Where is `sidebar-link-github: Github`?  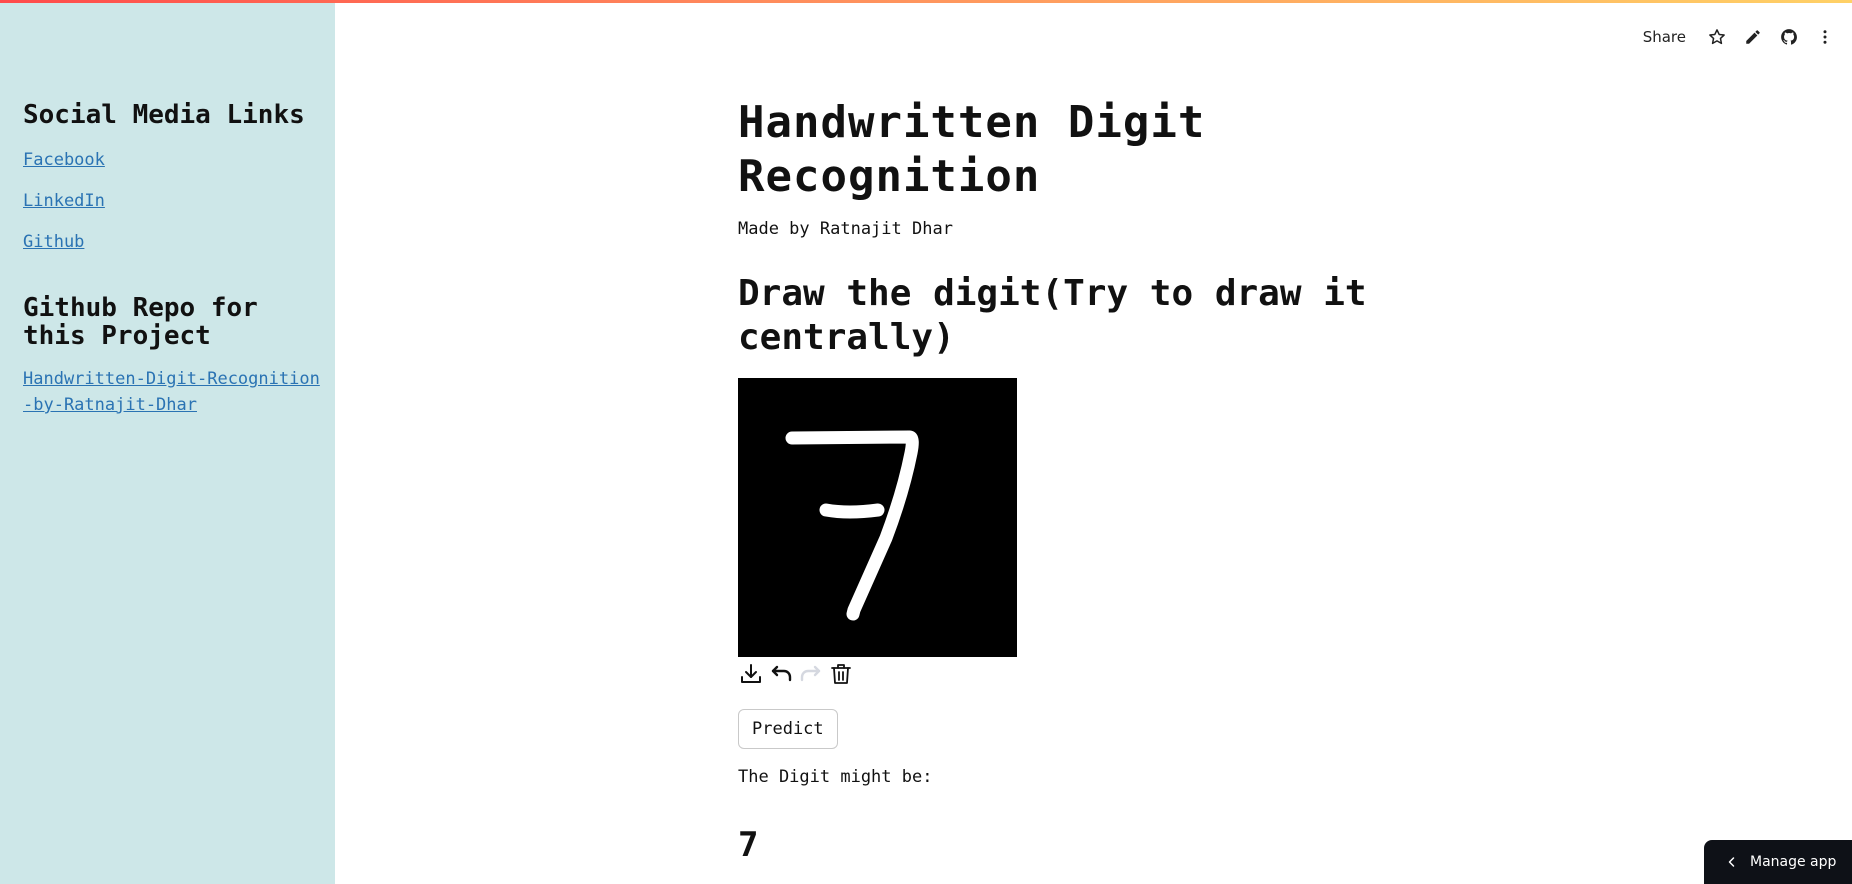 sidebar-link-github: Github is located at coordinates (53, 242).